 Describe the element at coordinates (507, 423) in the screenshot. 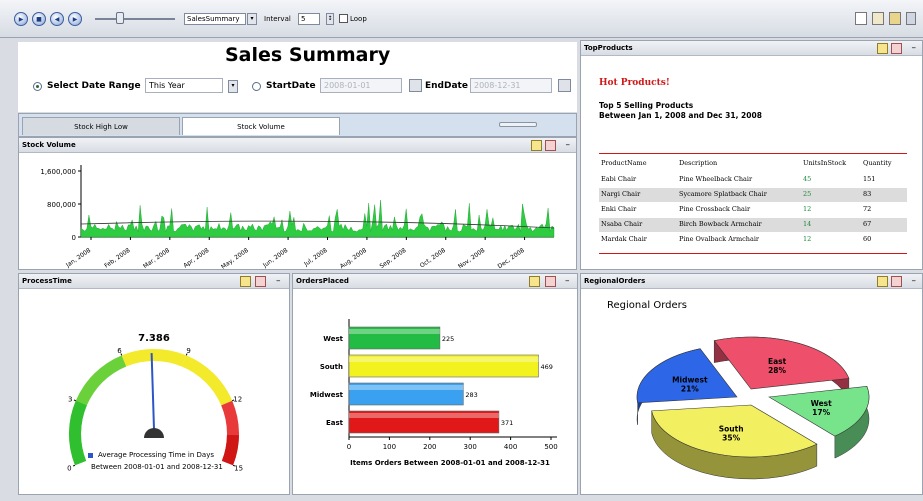

I see `bar-value-label: 371` at that location.